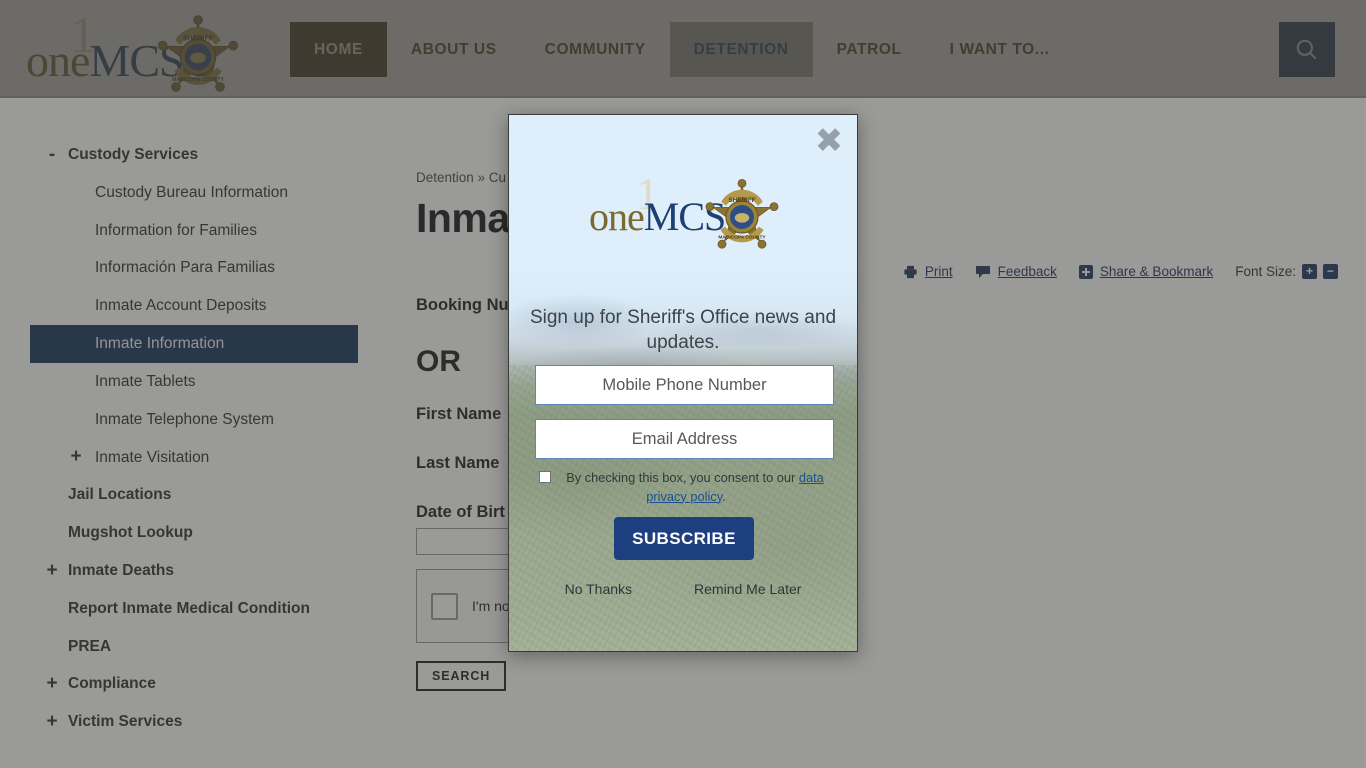 The height and width of the screenshot is (768, 1366). Describe the element at coordinates (829, 141) in the screenshot. I see `close-icon: ✖` at that location.